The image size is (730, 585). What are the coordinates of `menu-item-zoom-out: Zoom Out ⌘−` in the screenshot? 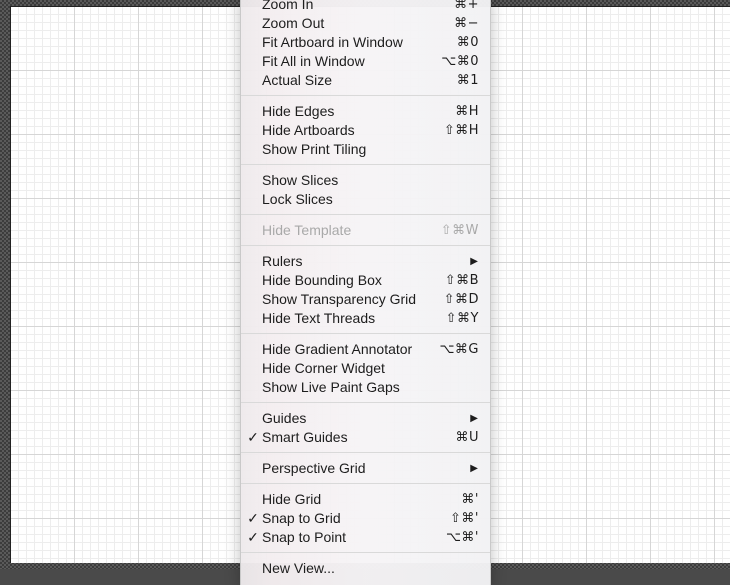 It's located at (365, 23).